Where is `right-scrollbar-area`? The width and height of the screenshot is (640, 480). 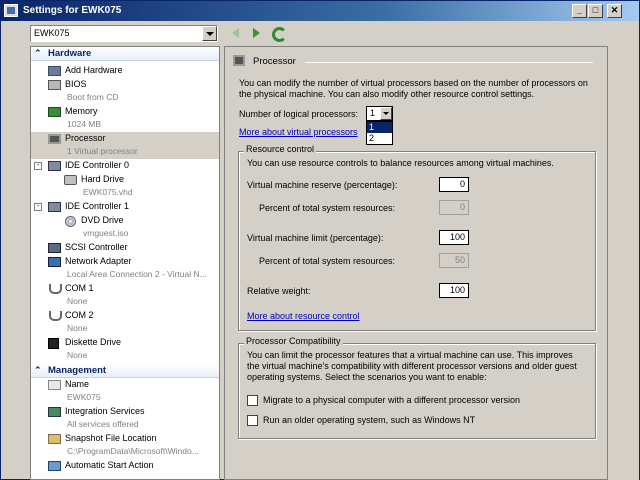 right-scrollbar-area is located at coordinates (623, 263).